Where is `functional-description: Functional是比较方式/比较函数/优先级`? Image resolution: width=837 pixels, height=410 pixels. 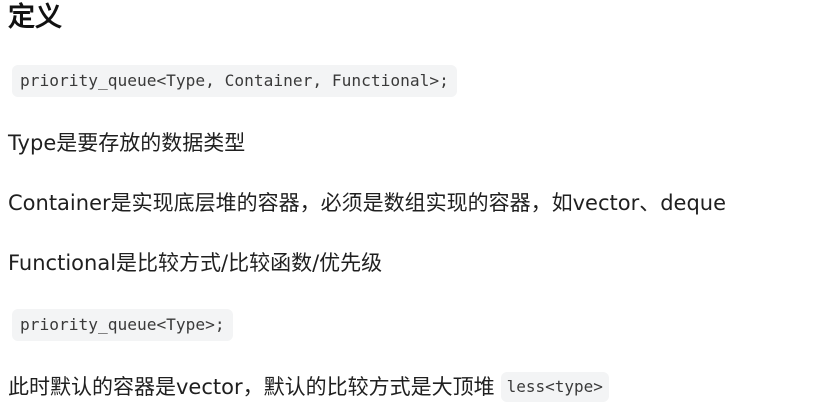 functional-description: Functional是比较方式/比较函数/优先级 is located at coordinates (195, 263).